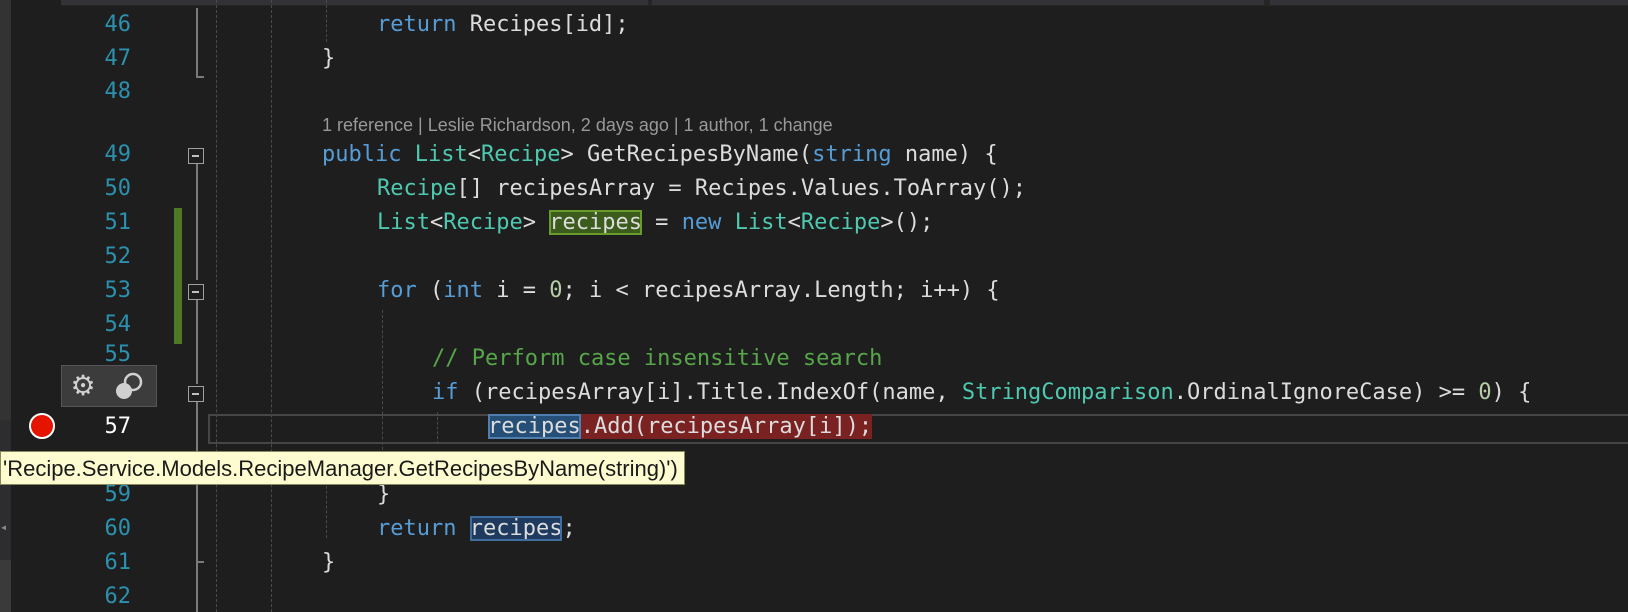 This screenshot has height=612, width=1628. What do you see at coordinates (463, 290) in the screenshot?
I see `code-token: int` at bounding box center [463, 290].